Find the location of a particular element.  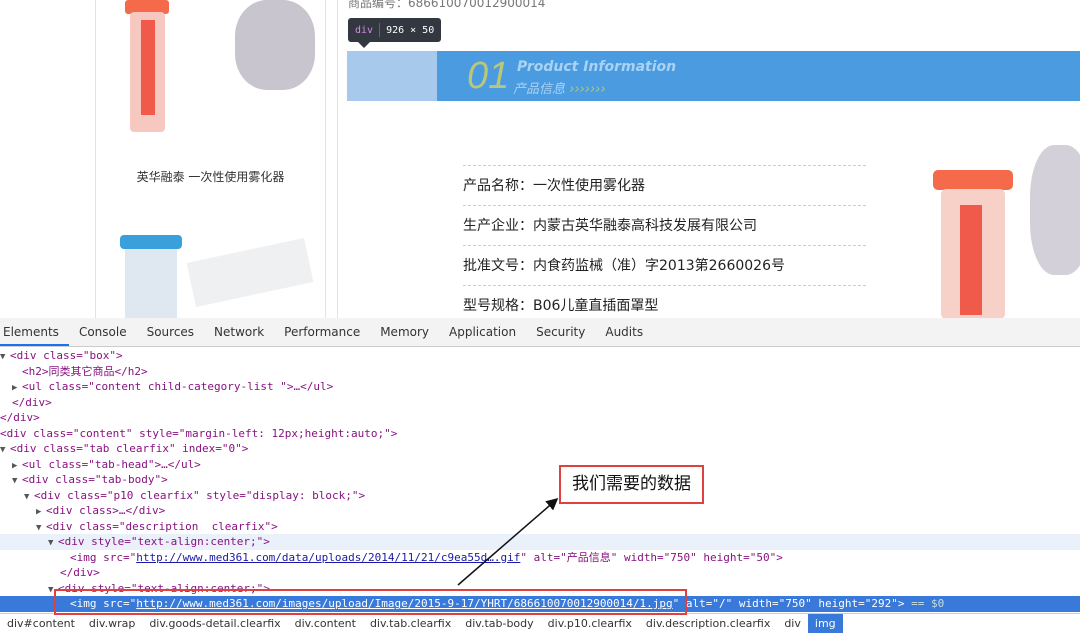

product-image-blue-nebulizer is located at coordinates (215, 276).